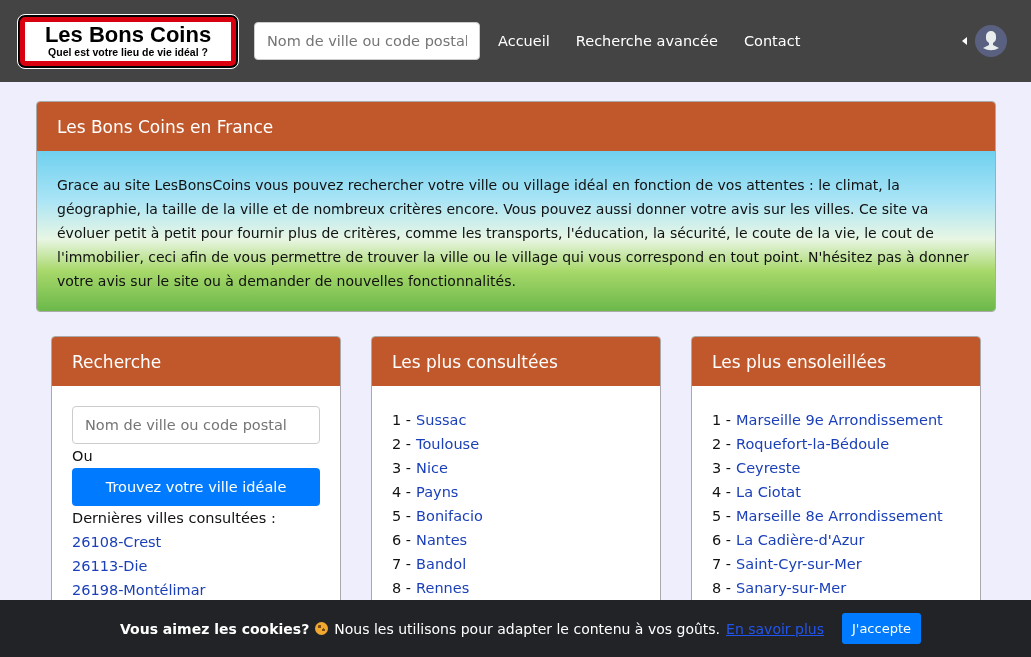 This screenshot has height=657, width=1031. Describe the element at coordinates (139, 590) in the screenshot. I see `city-link: 26198-Montélimar` at that location.